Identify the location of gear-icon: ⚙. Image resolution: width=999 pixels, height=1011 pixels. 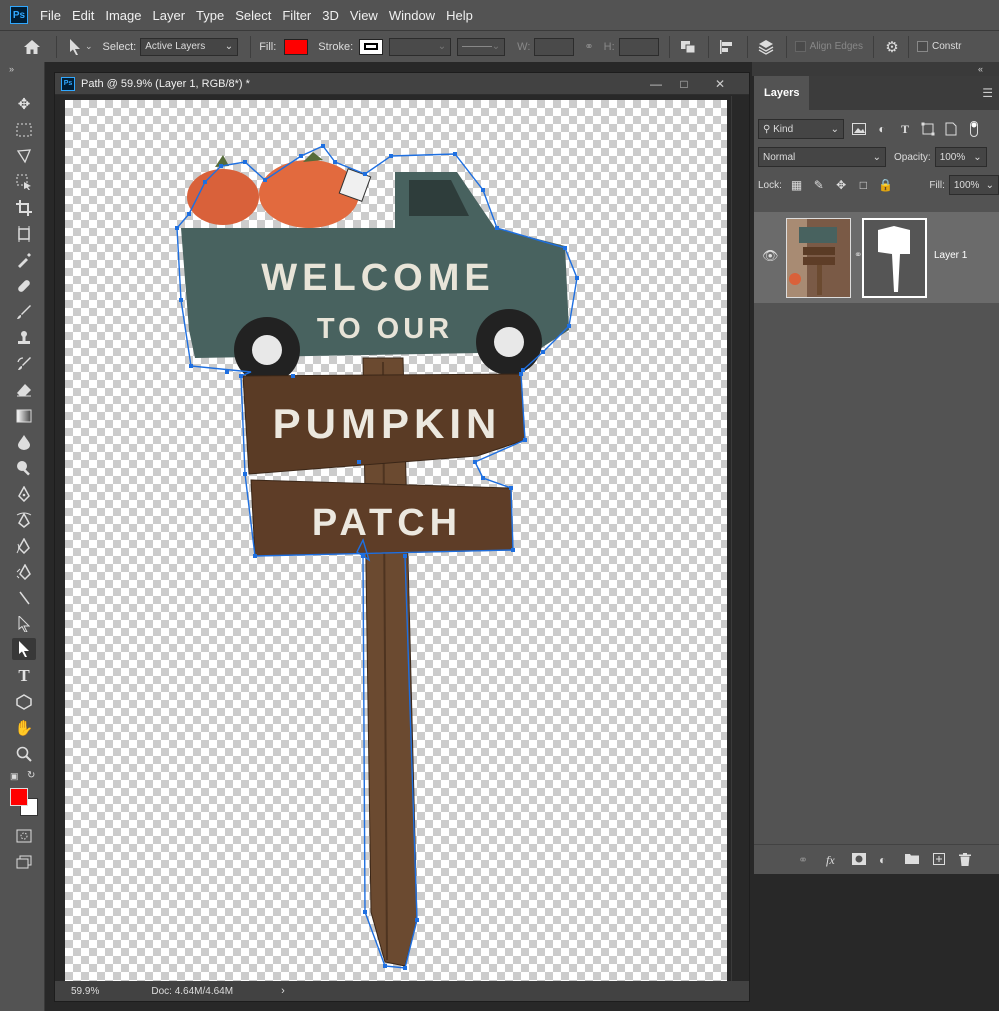
(892, 47).